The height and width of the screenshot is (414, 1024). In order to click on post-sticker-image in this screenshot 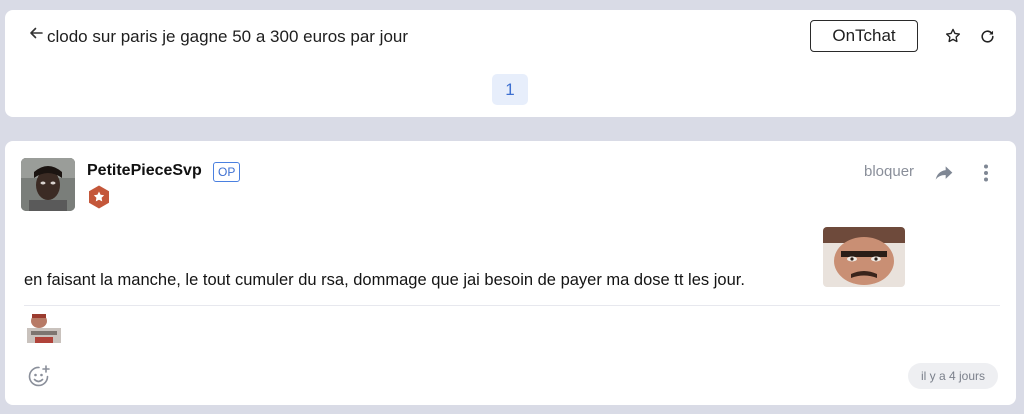, I will do `click(864, 257)`.